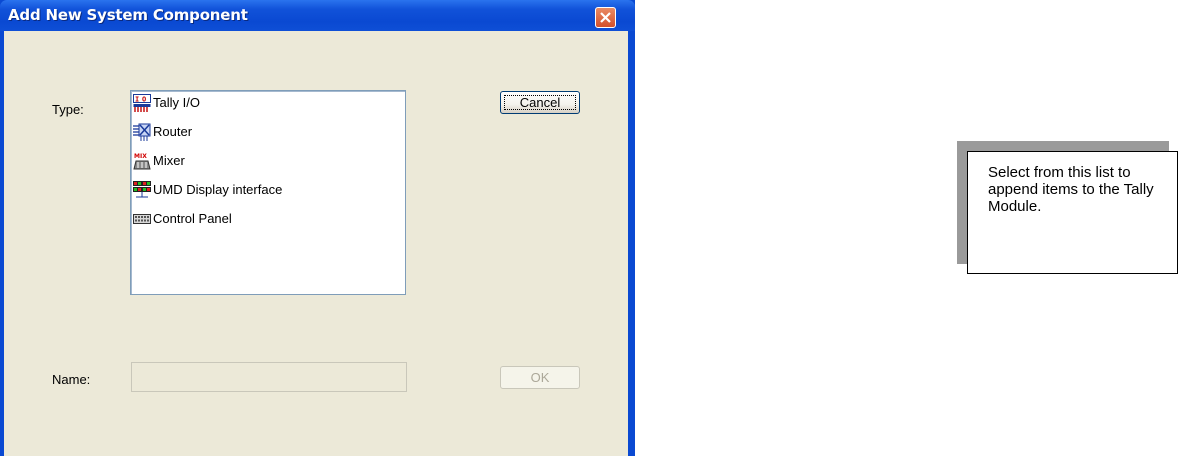  Describe the element at coordinates (261, 161) in the screenshot. I see `list-item-mixer: MIX Mixer` at that location.